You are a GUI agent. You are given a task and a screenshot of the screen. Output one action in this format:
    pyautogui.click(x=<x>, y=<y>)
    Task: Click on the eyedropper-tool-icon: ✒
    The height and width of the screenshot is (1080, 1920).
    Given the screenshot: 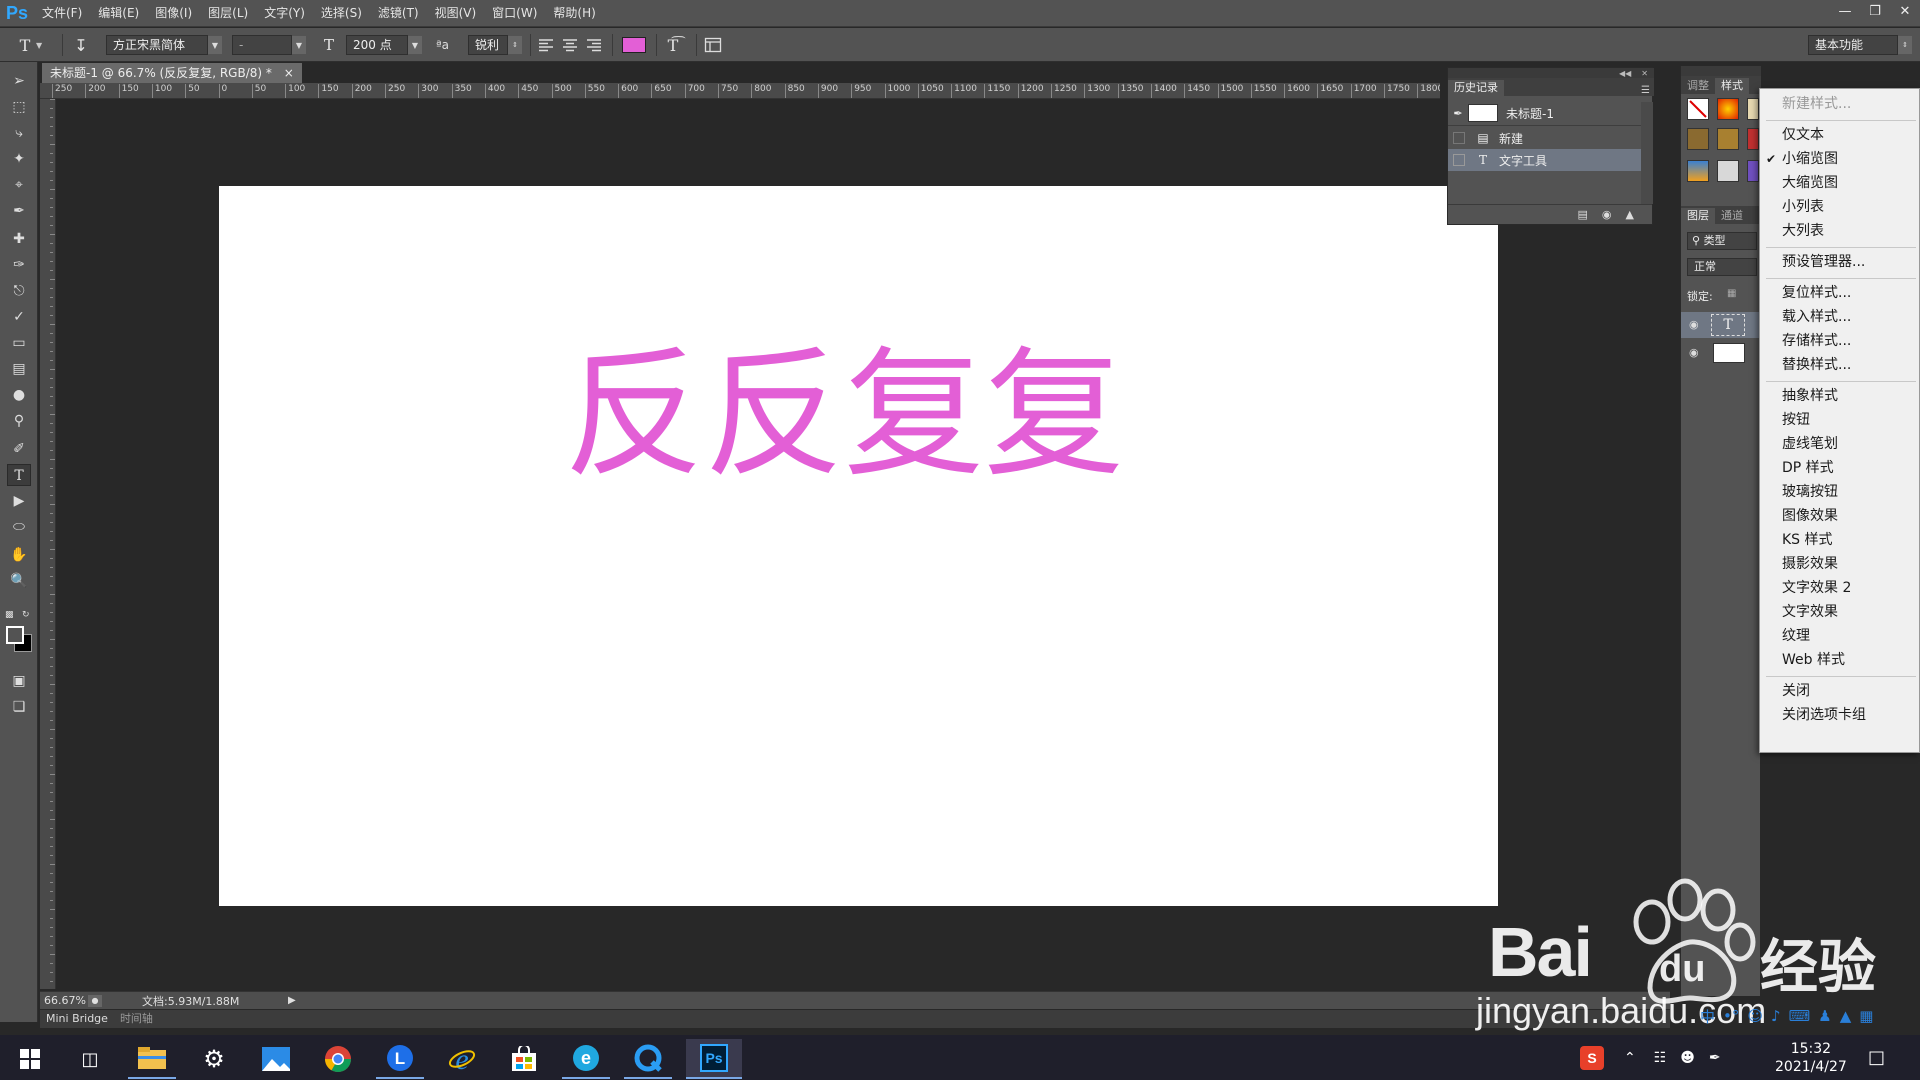 What is the action you would take?
    pyautogui.click(x=19, y=211)
    